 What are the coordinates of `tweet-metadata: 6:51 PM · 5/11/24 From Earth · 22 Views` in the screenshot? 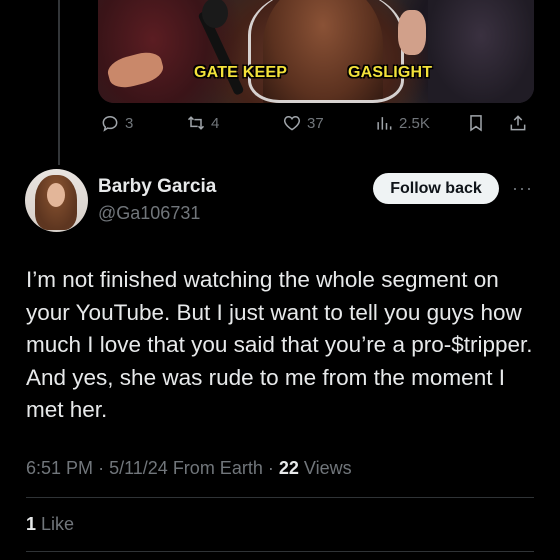 It's located at (189, 468).